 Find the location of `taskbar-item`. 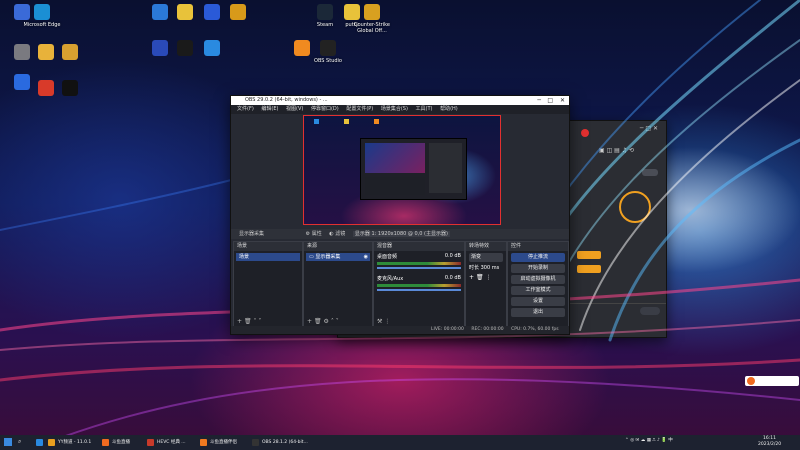

taskbar-item is located at coordinates (40, 442).